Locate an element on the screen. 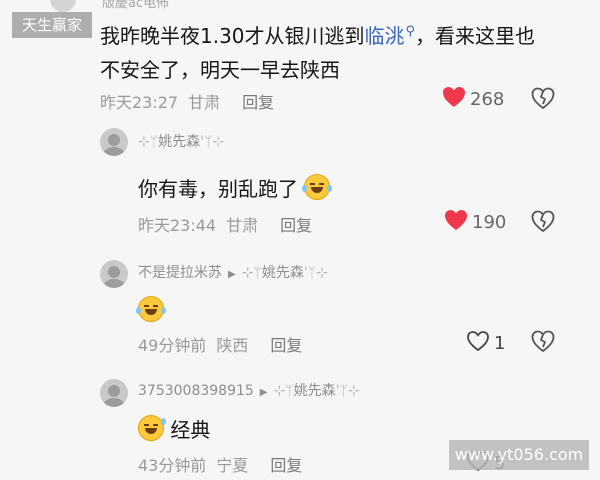  like-button: 268 is located at coordinates (473, 99).